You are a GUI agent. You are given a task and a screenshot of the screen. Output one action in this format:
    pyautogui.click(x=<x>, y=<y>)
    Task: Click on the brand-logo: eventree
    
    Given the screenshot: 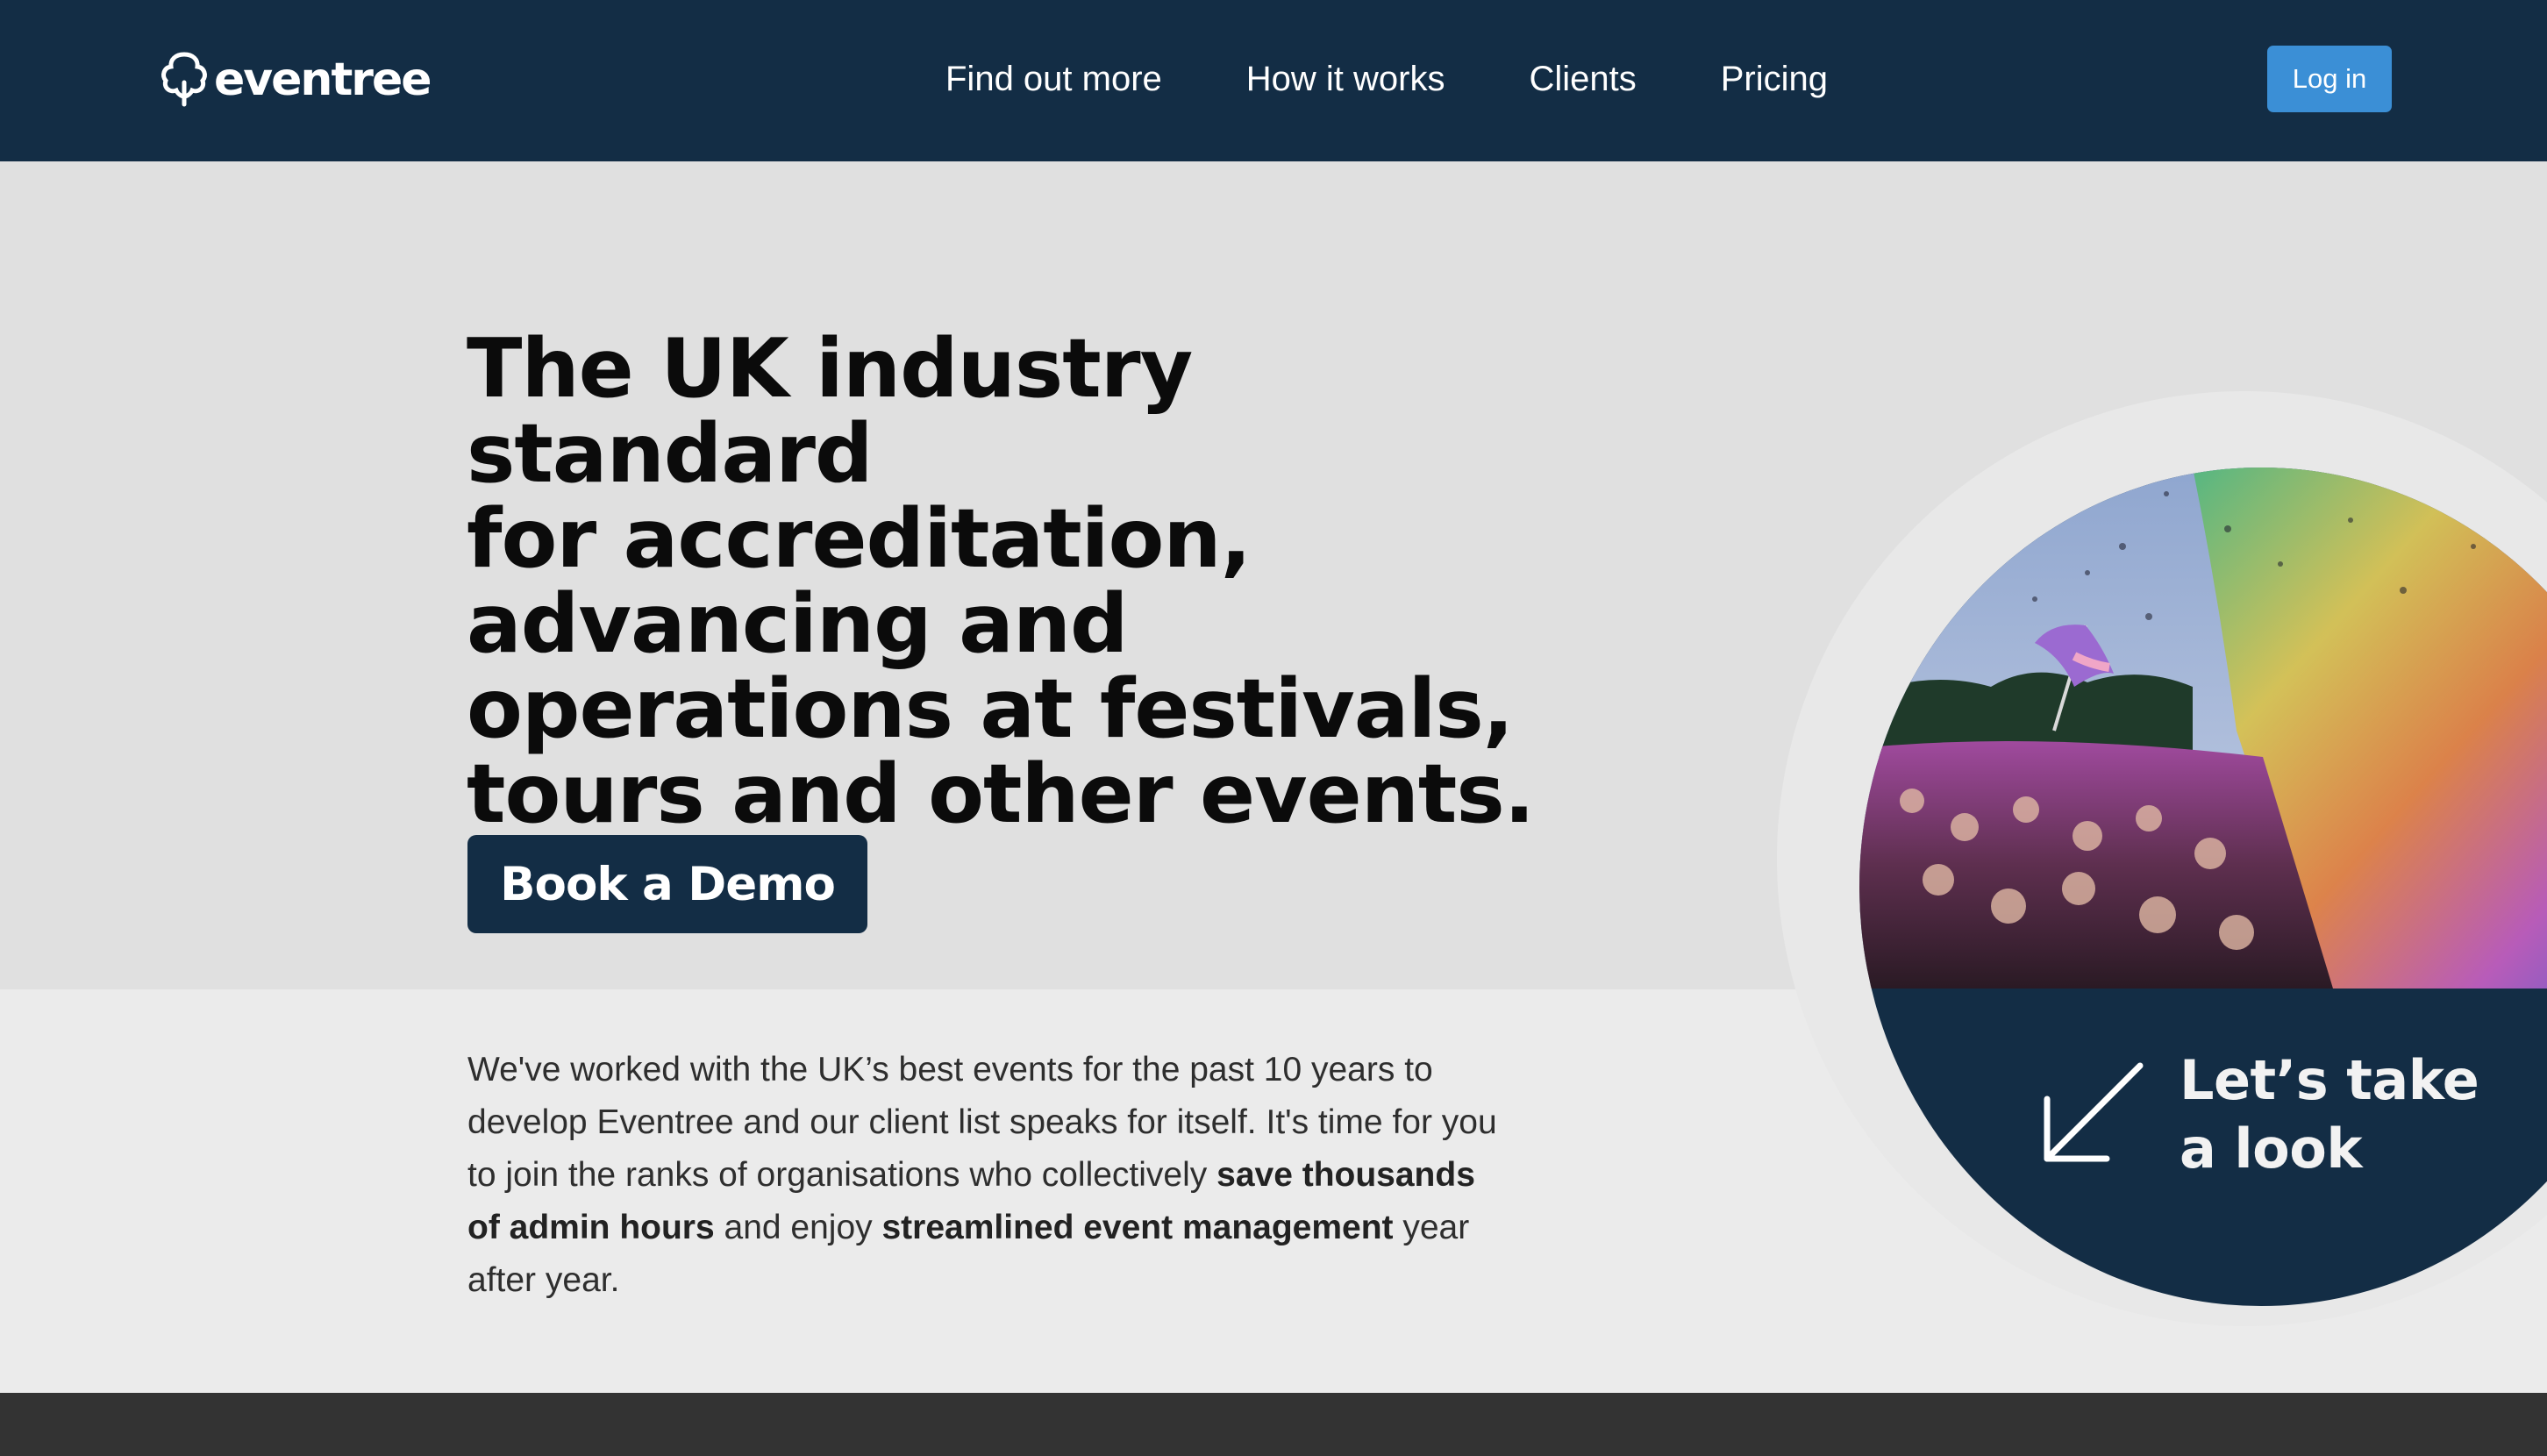 What is the action you would take?
    pyautogui.click(x=296, y=80)
    